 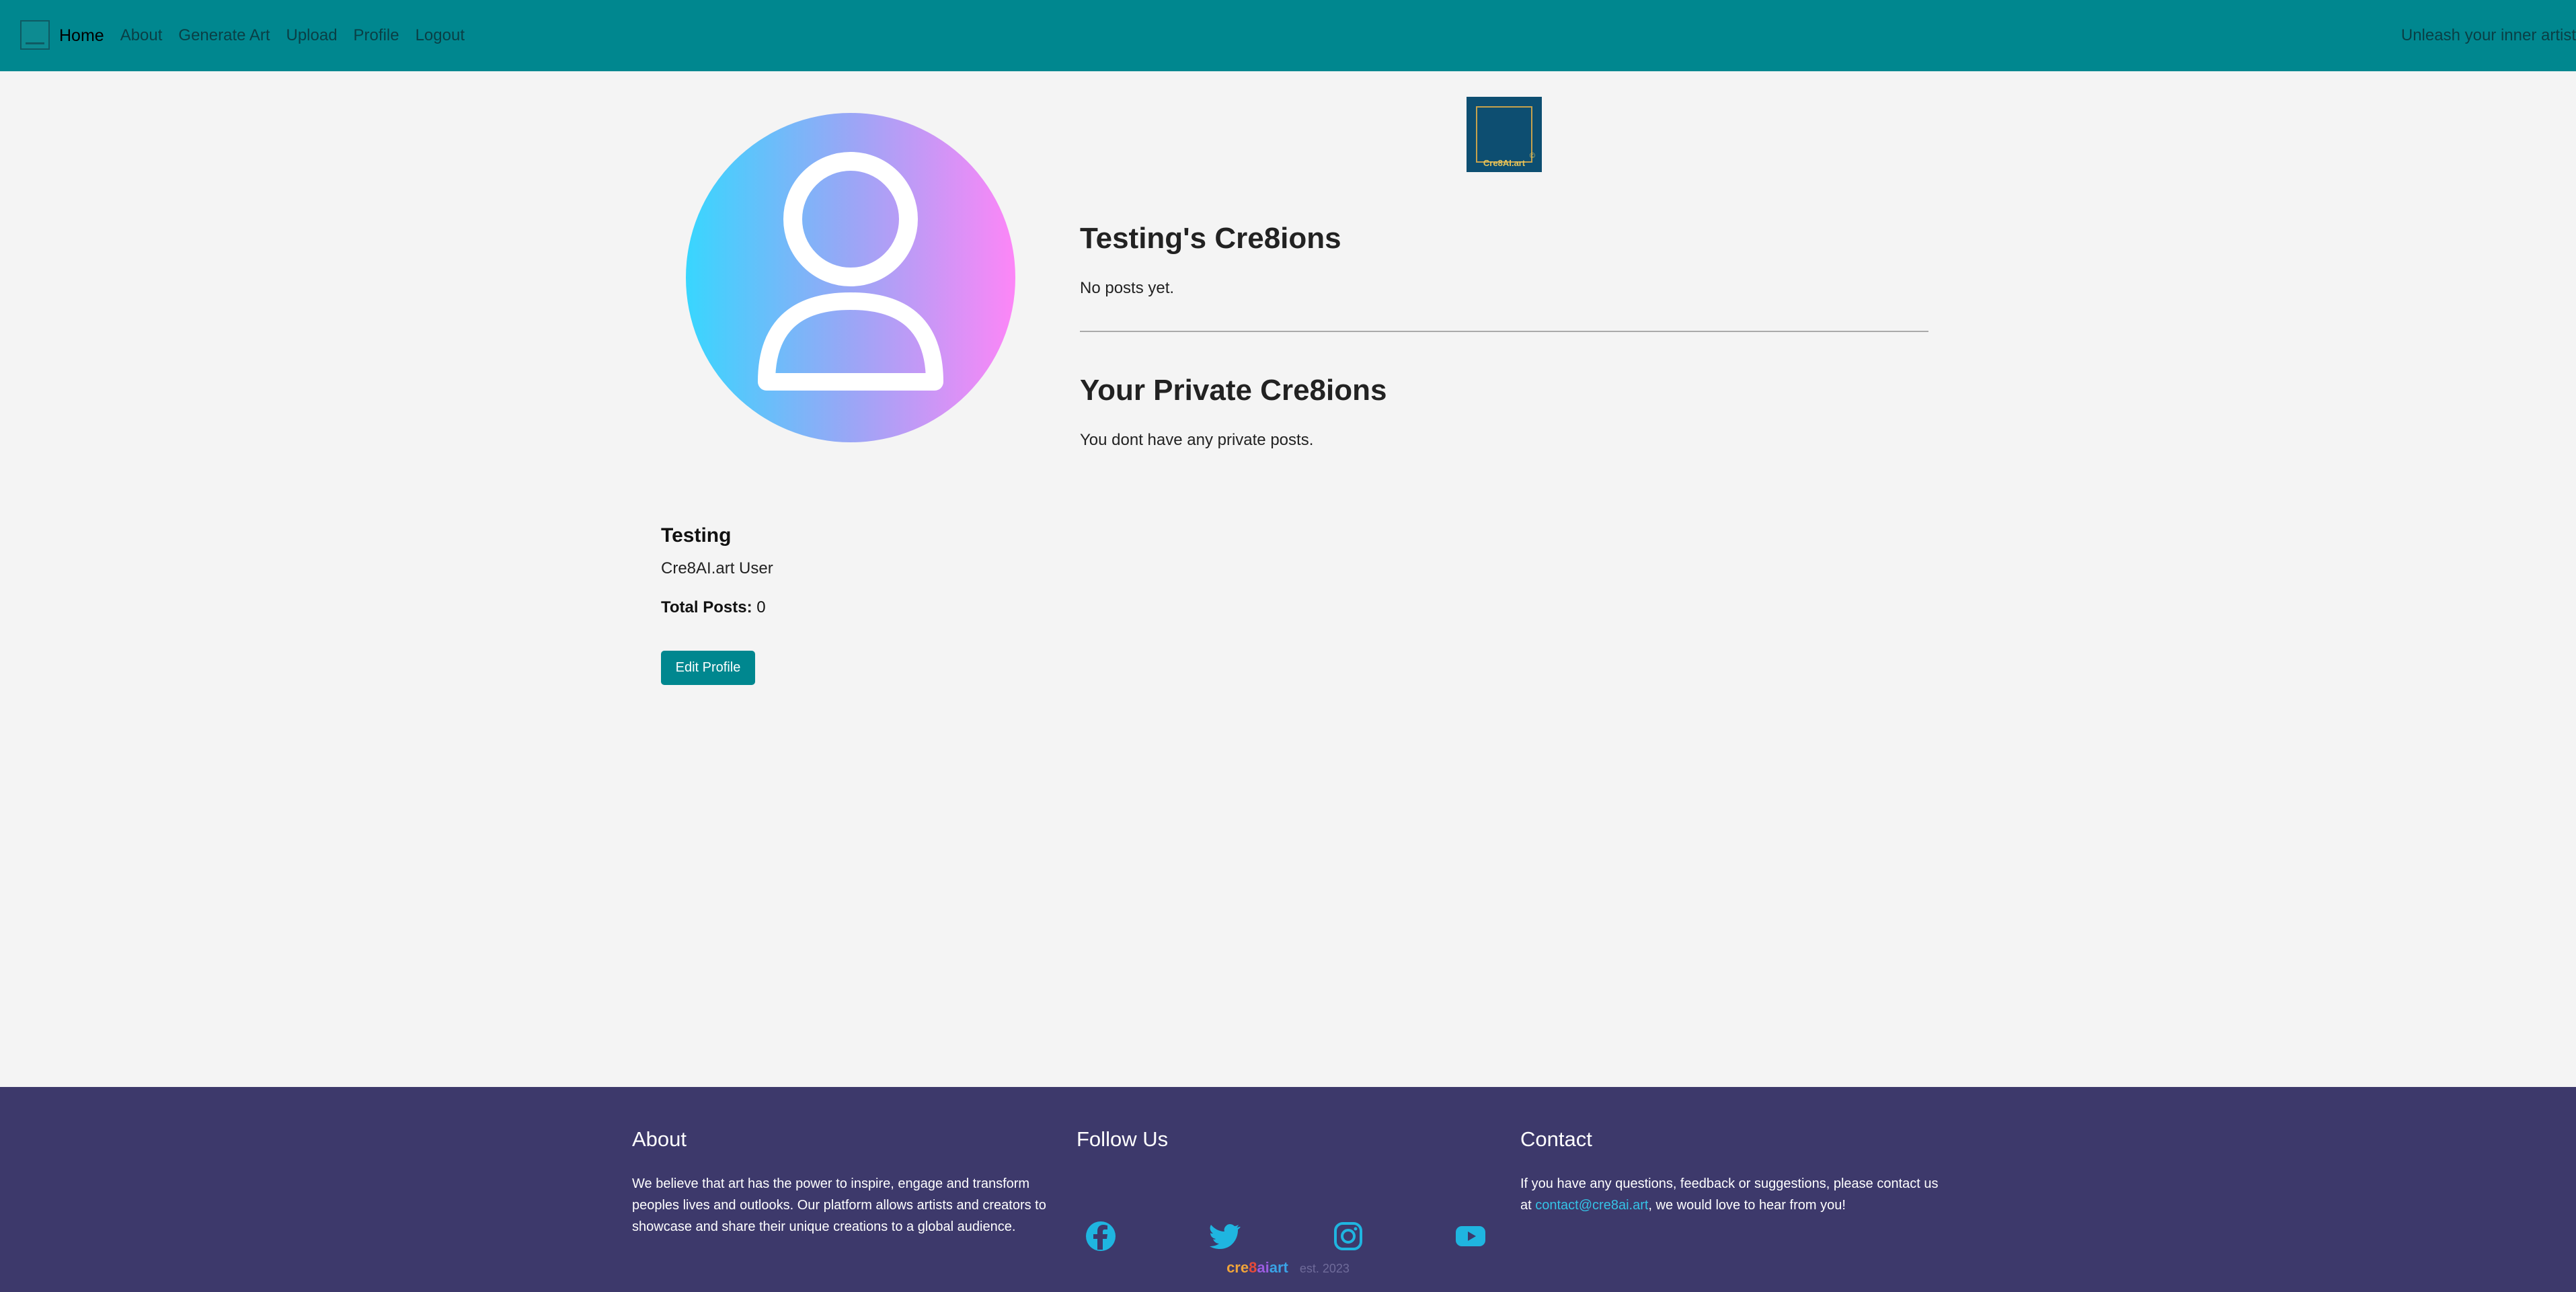 What do you see at coordinates (697, 535) in the screenshot?
I see `profile-name: Testing` at bounding box center [697, 535].